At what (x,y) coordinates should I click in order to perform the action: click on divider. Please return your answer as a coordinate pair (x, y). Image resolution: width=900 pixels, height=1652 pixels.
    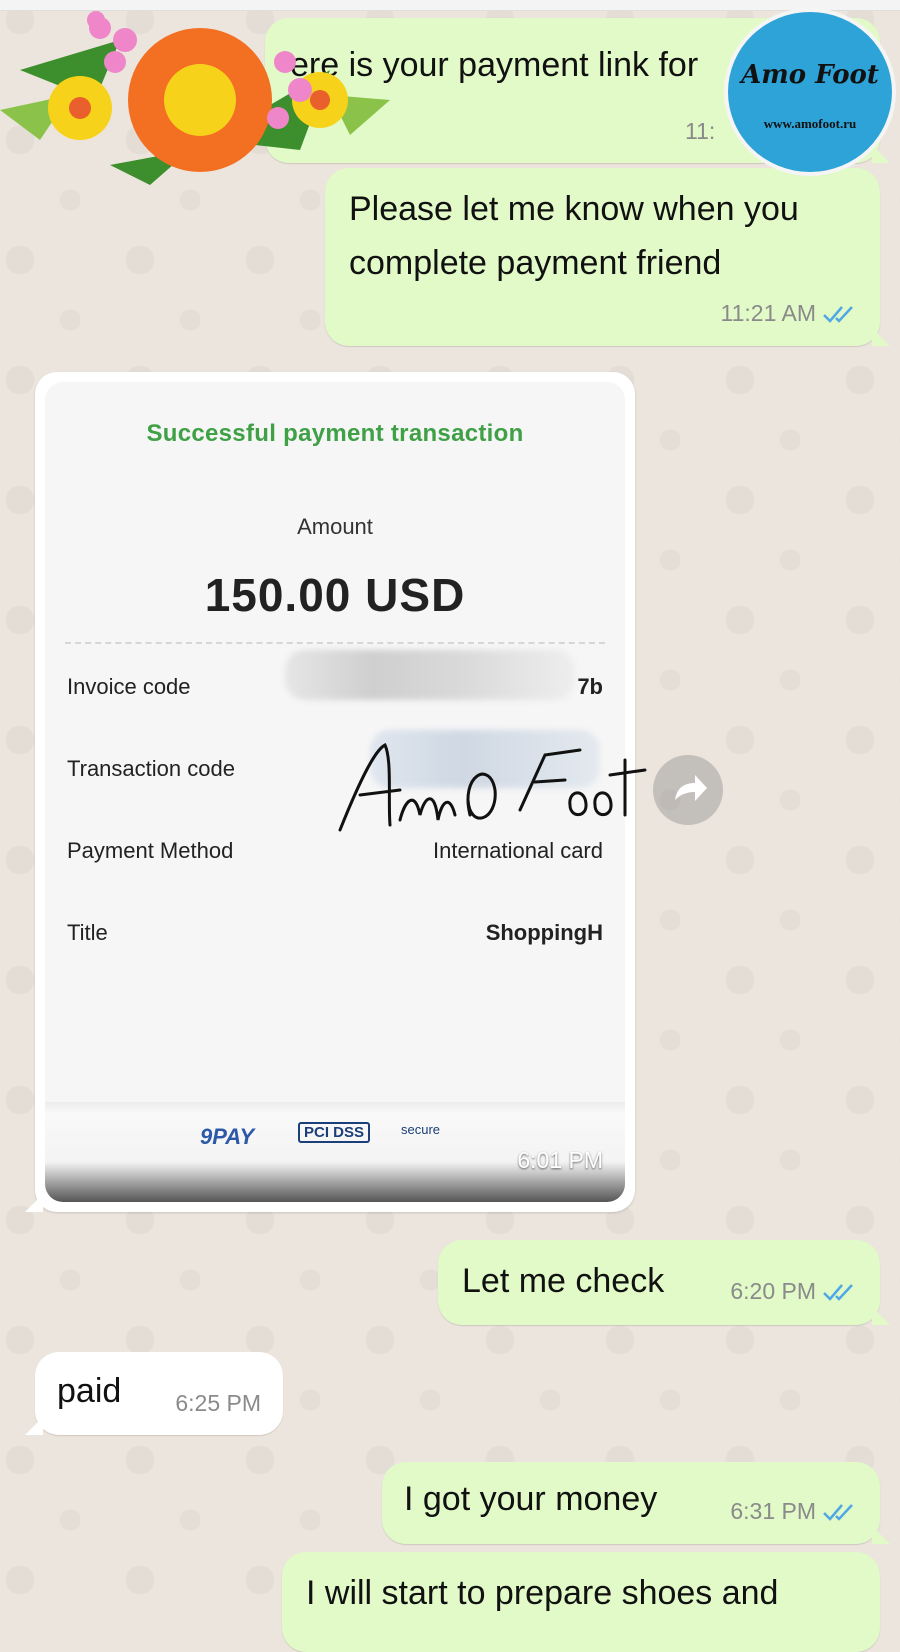
    Looking at the image, I should click on (335, 643).